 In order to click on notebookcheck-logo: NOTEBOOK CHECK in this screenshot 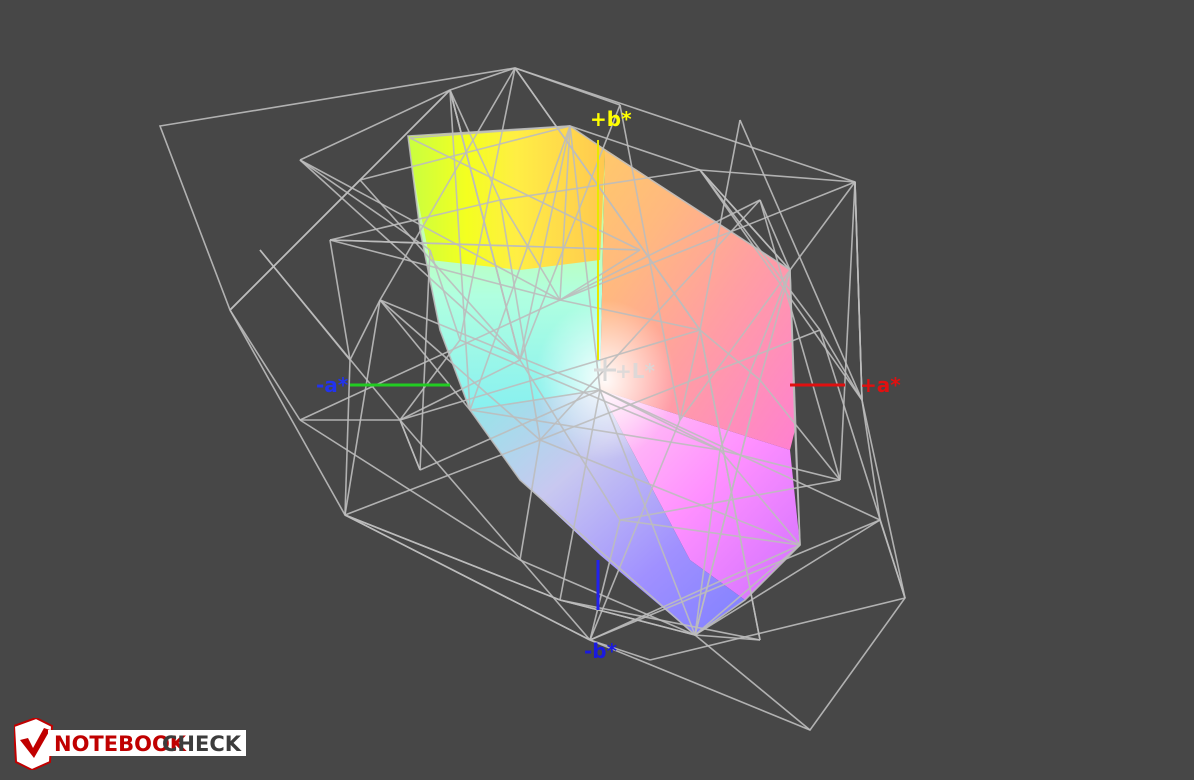, I will do `click(130, 744)`.